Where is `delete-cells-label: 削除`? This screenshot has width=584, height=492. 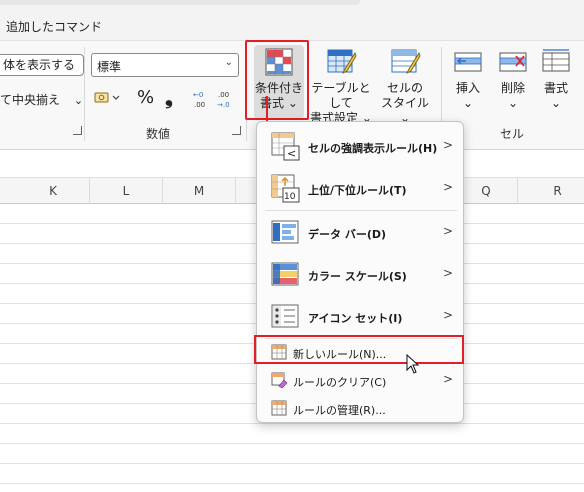 delete-cells-label: 削除 is located at coordinates (512, 88).